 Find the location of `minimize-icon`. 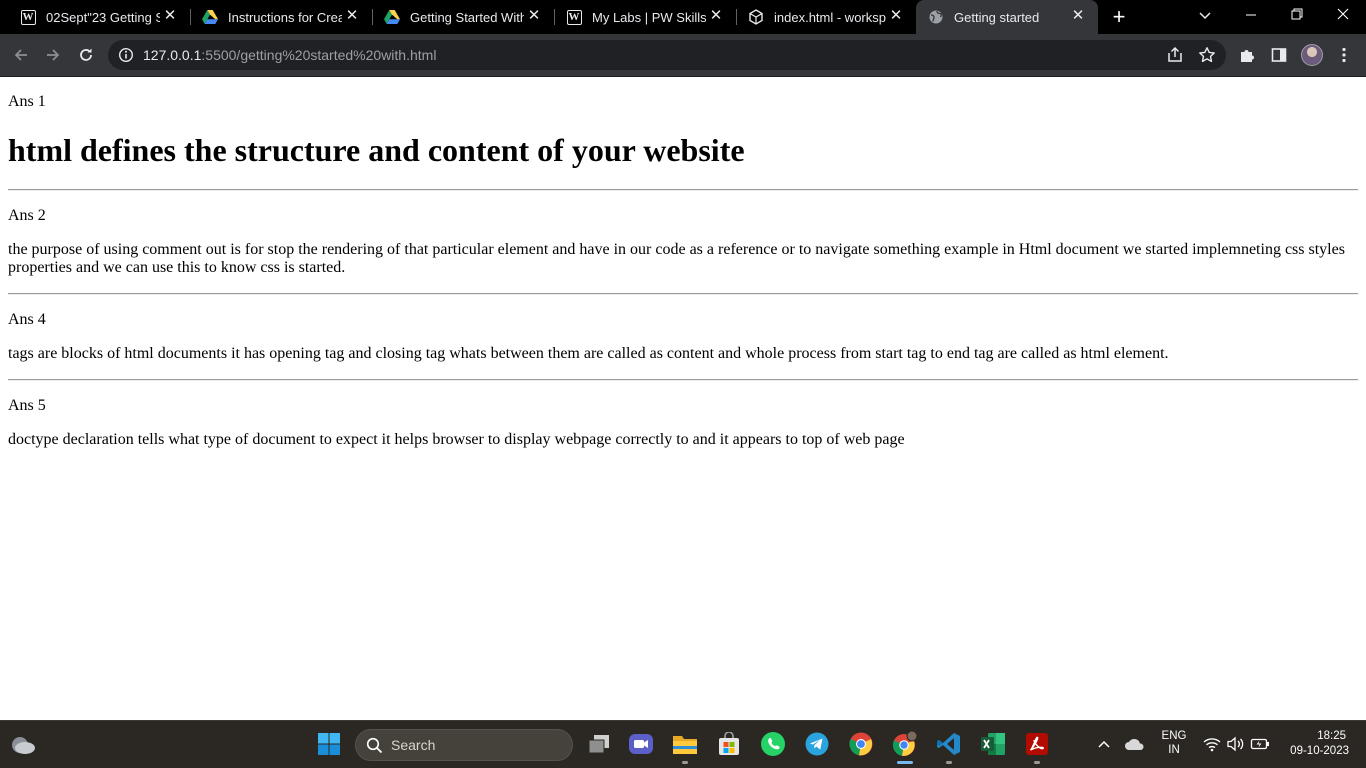

minimize-icon is located at coordinates (1251, 15).